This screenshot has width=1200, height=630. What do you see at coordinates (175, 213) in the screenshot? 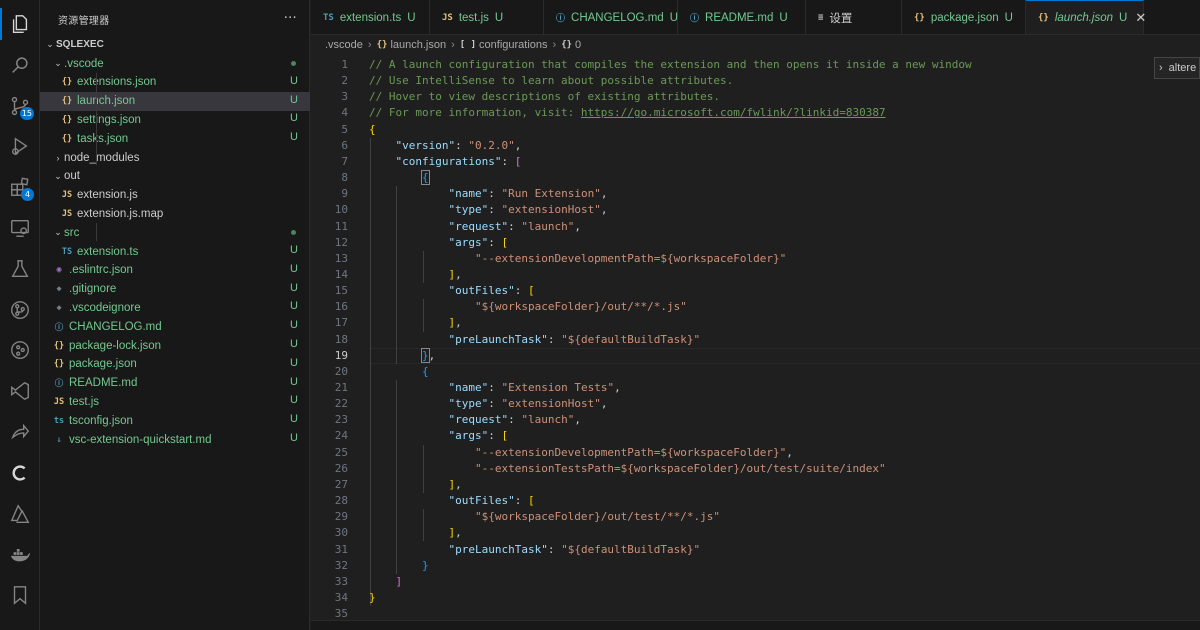
I see `tree-file: JS extension.js.map` at bounding box center [175, 213].